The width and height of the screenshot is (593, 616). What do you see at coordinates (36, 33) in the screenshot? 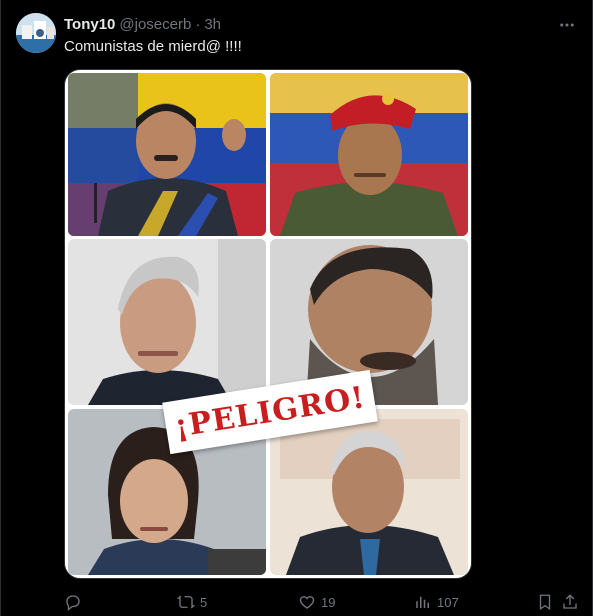
I see `avatar` at bounding box center [36, 33].